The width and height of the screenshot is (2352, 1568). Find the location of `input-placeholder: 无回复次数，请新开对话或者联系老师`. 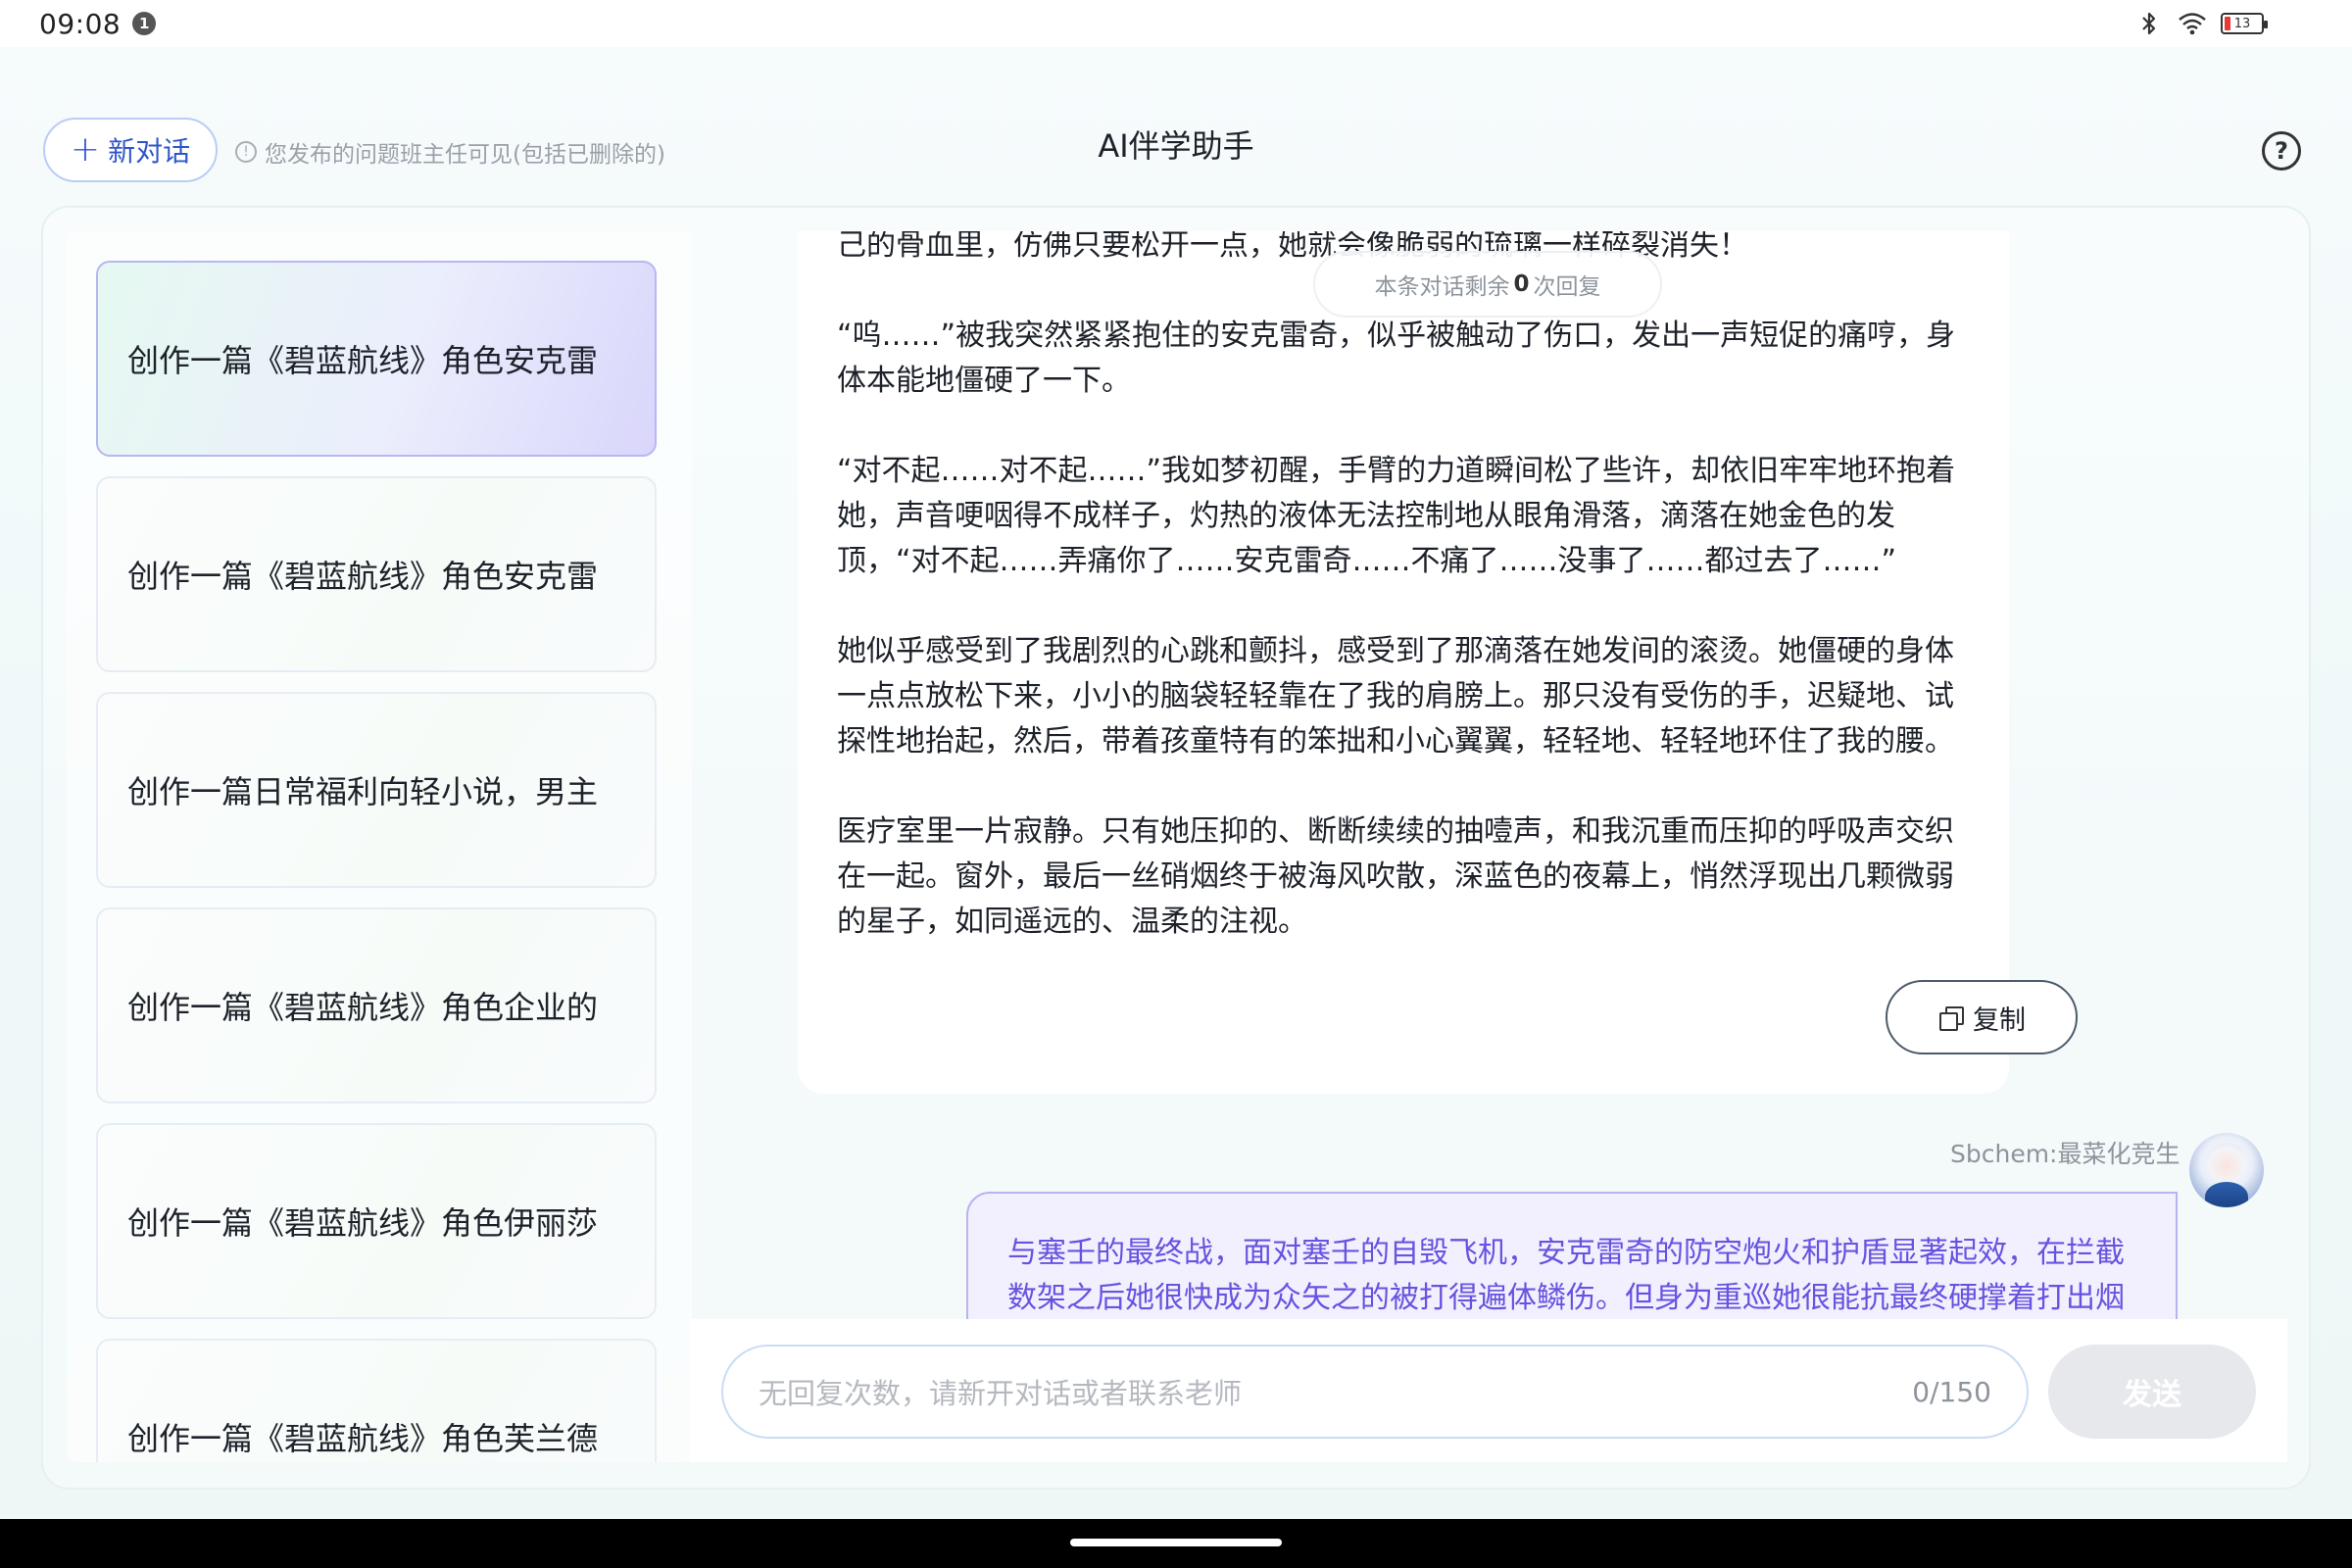

input-placeholder: 无回复次数，请新开对话或者联系老师 is located at coordinates (1001, 1393).